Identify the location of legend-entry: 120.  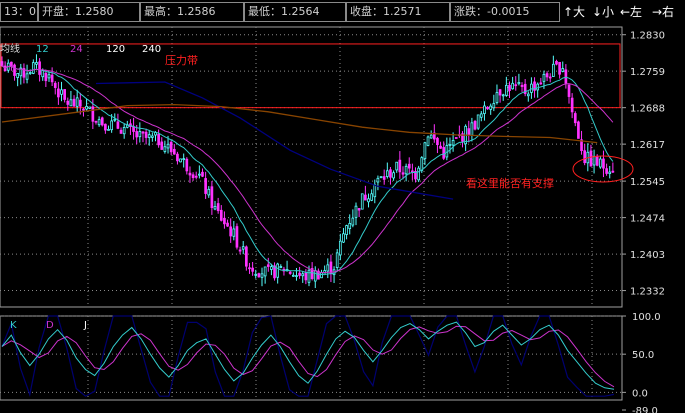
(115, 49).